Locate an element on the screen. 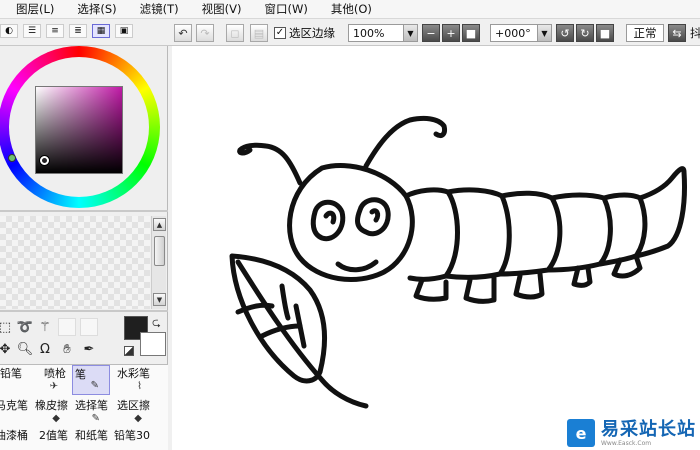  watermark-title: 易采站长站 is located at coordinates (648, 429).